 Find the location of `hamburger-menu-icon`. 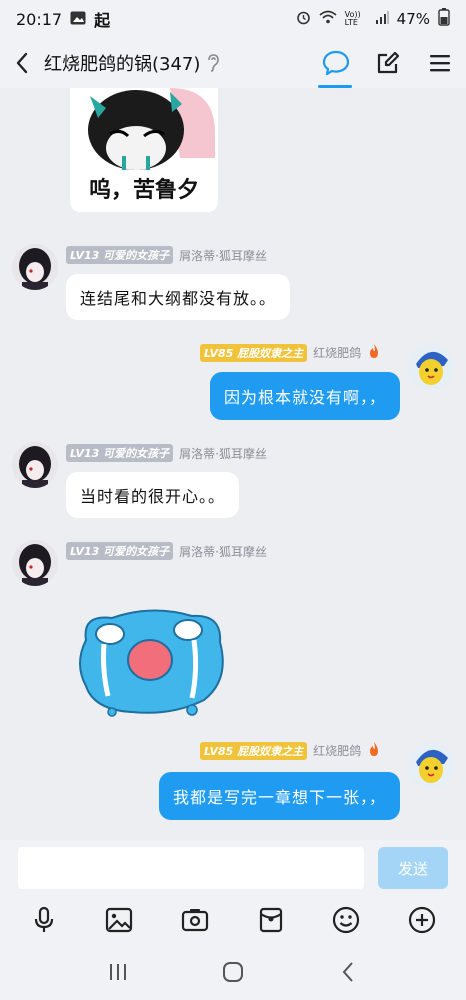

hamburger-menu-icon is located at coordinates (440, 63).